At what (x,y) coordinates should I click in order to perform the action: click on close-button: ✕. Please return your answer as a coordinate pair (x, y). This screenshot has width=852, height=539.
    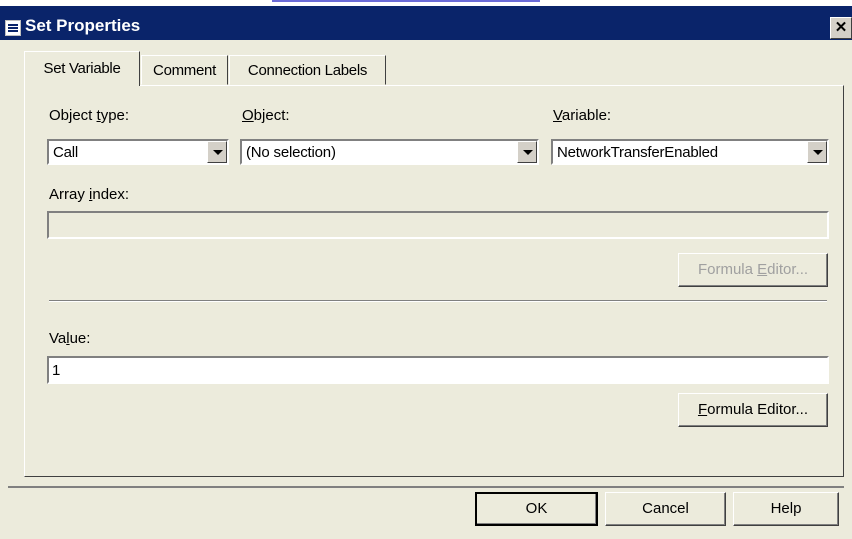
    Looking at the image, I should click on (841, 28).